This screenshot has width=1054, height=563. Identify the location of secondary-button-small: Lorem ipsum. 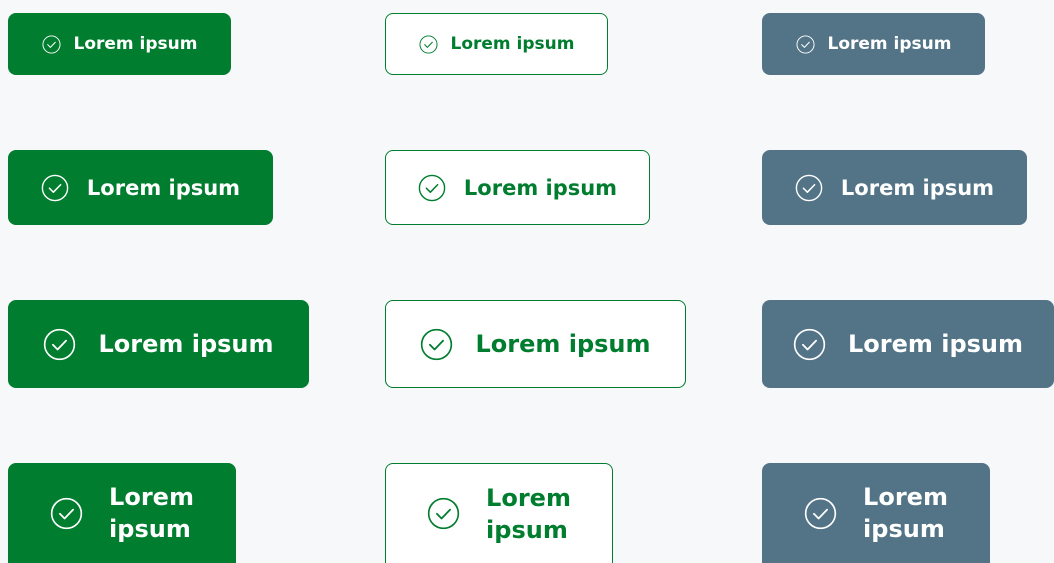
(873, 44).